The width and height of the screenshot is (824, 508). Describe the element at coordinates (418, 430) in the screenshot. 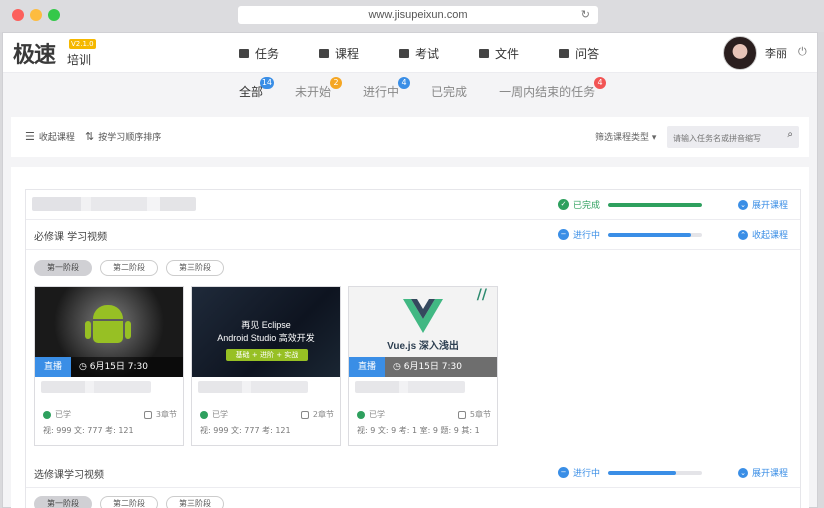

I see `card-stats: 视: 9 文: 9 考: 1 室: 9 题: 9 其: 1` at that location.